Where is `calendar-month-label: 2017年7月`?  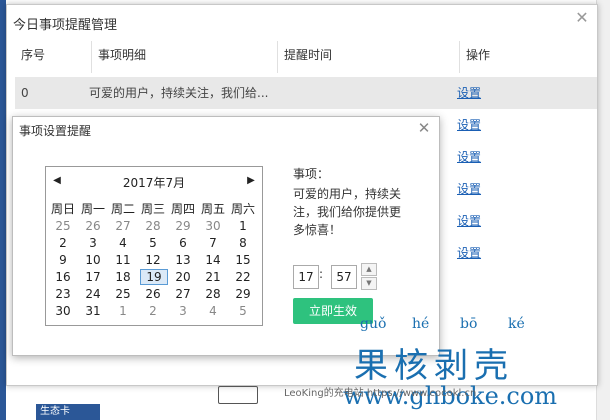
calendar-month-label: 2017年7月 is located at coordinates (154, 183).